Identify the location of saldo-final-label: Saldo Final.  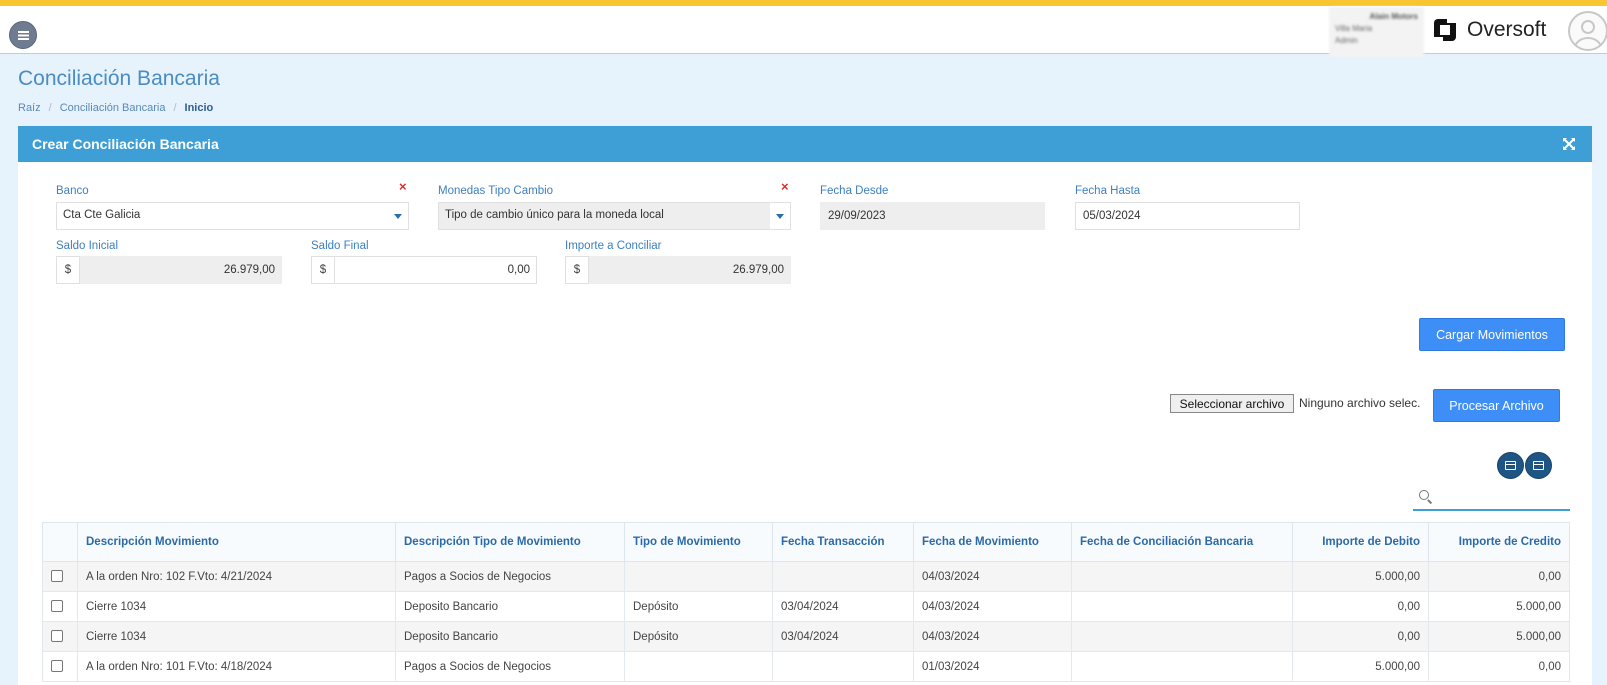
(340, 246).